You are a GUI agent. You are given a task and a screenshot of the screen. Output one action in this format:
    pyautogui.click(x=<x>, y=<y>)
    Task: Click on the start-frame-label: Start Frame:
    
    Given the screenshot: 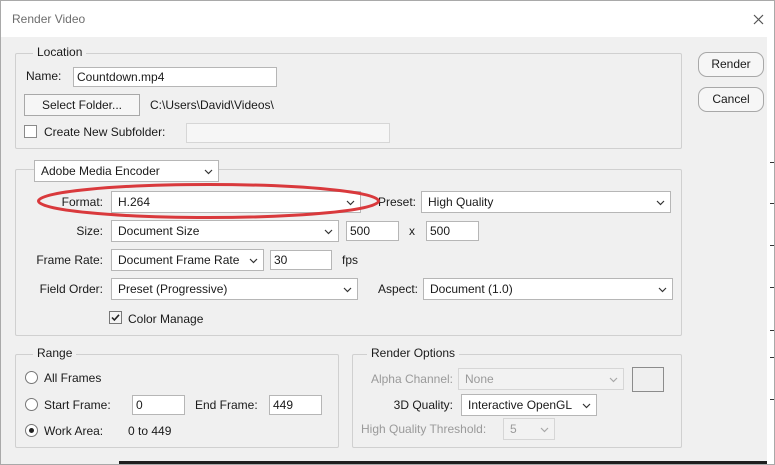 What is the action you would take?
    pyautogui.click(x=77, y=405)
    